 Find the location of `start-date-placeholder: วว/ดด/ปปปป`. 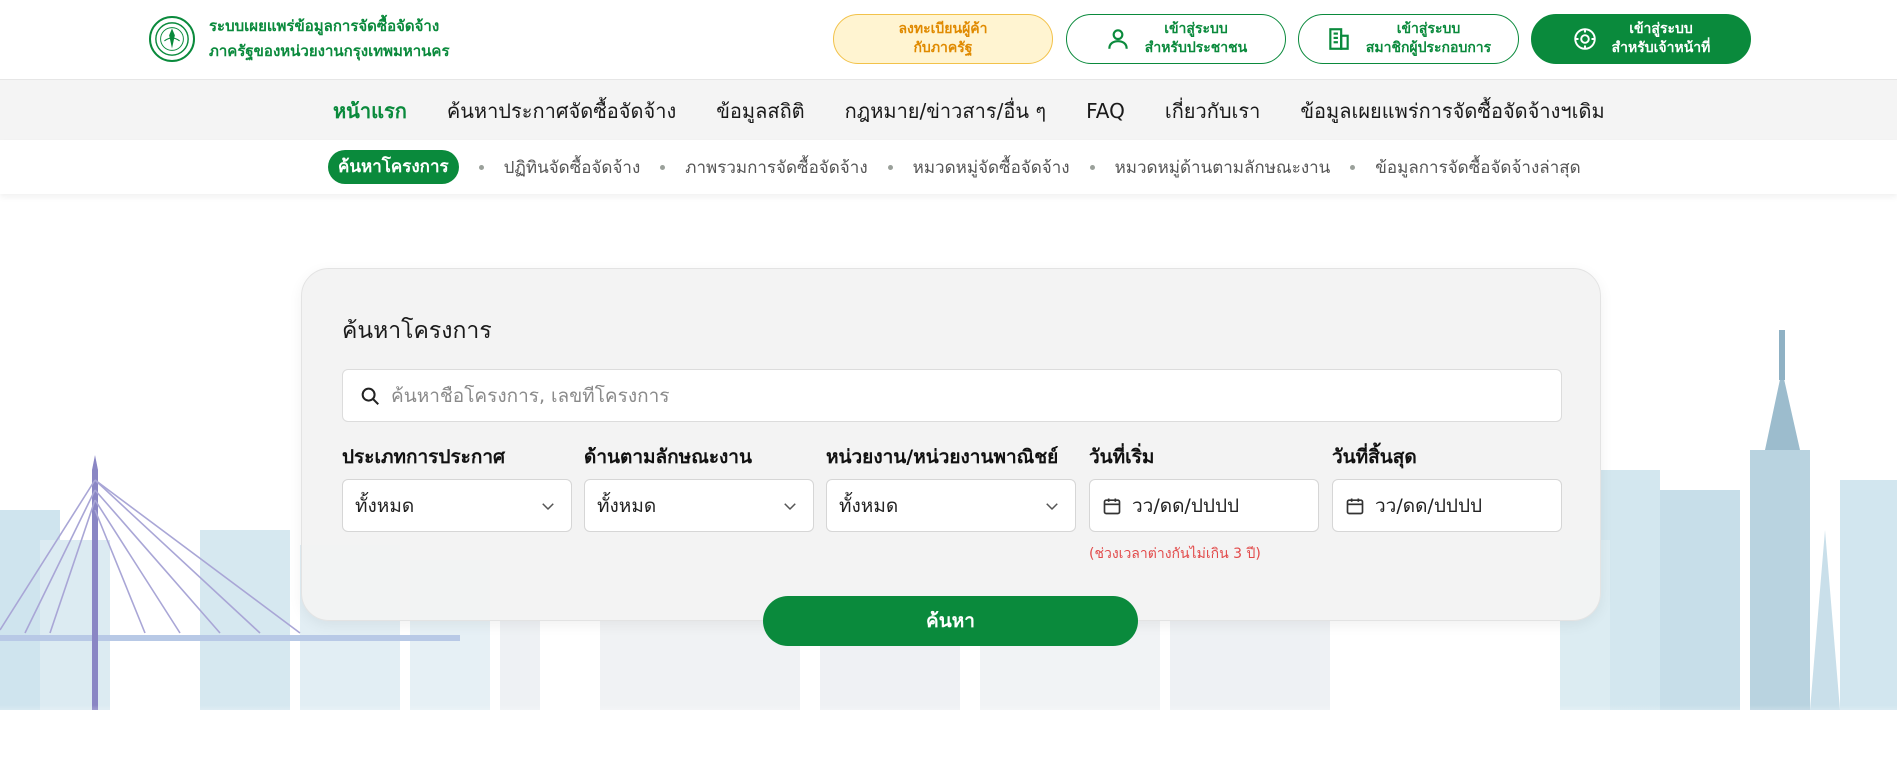

start-date-placeholder: วว/ดด/ปปปป is located at coordinates (1186, 505).